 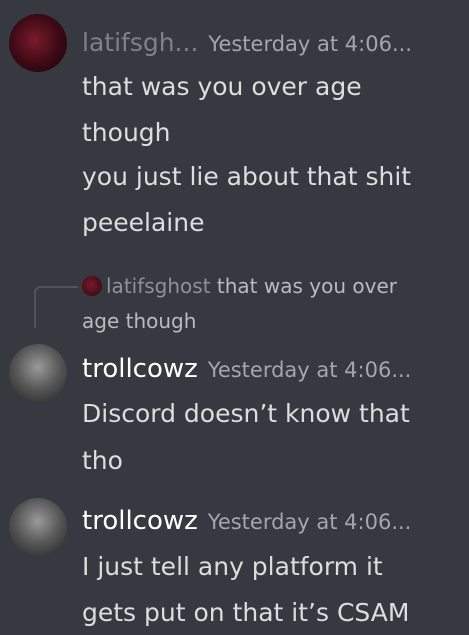 What do you see at coordinates (247, 176) in the screenshot?
I see `message-text-line: you just lie about that shit` at bounding box center [247, 176].